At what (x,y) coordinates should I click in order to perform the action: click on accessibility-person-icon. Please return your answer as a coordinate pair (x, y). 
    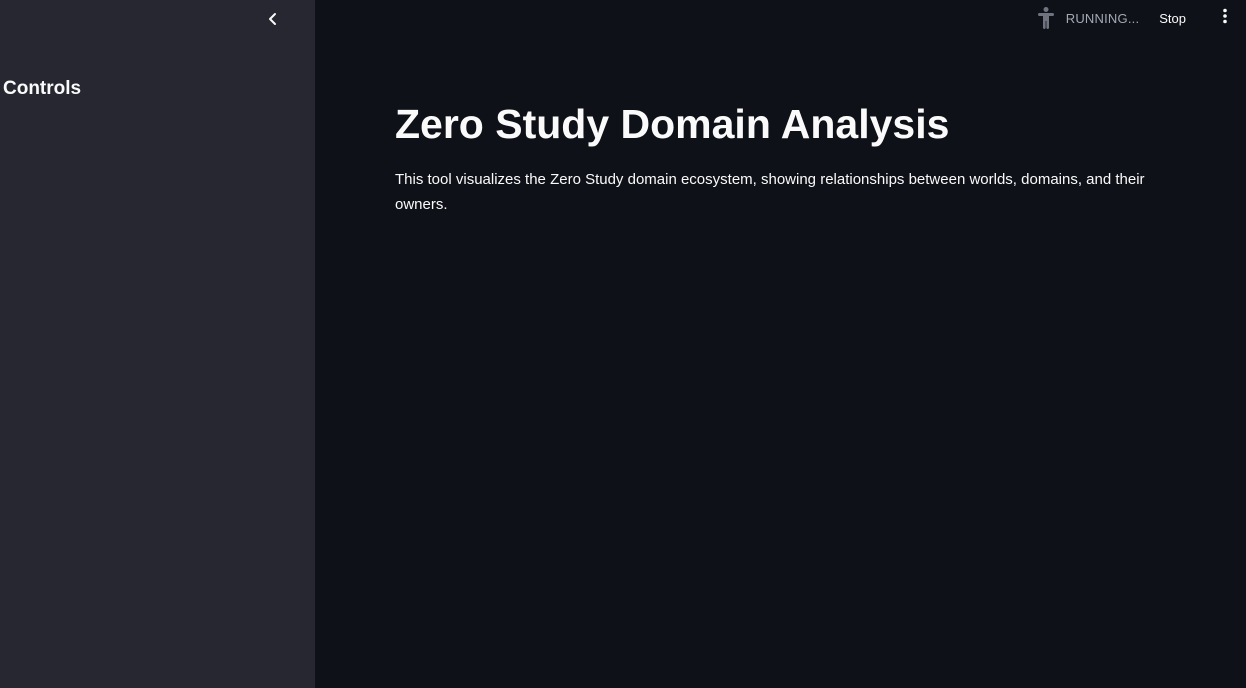
    Looking at the image, I should click on (1046, 18).